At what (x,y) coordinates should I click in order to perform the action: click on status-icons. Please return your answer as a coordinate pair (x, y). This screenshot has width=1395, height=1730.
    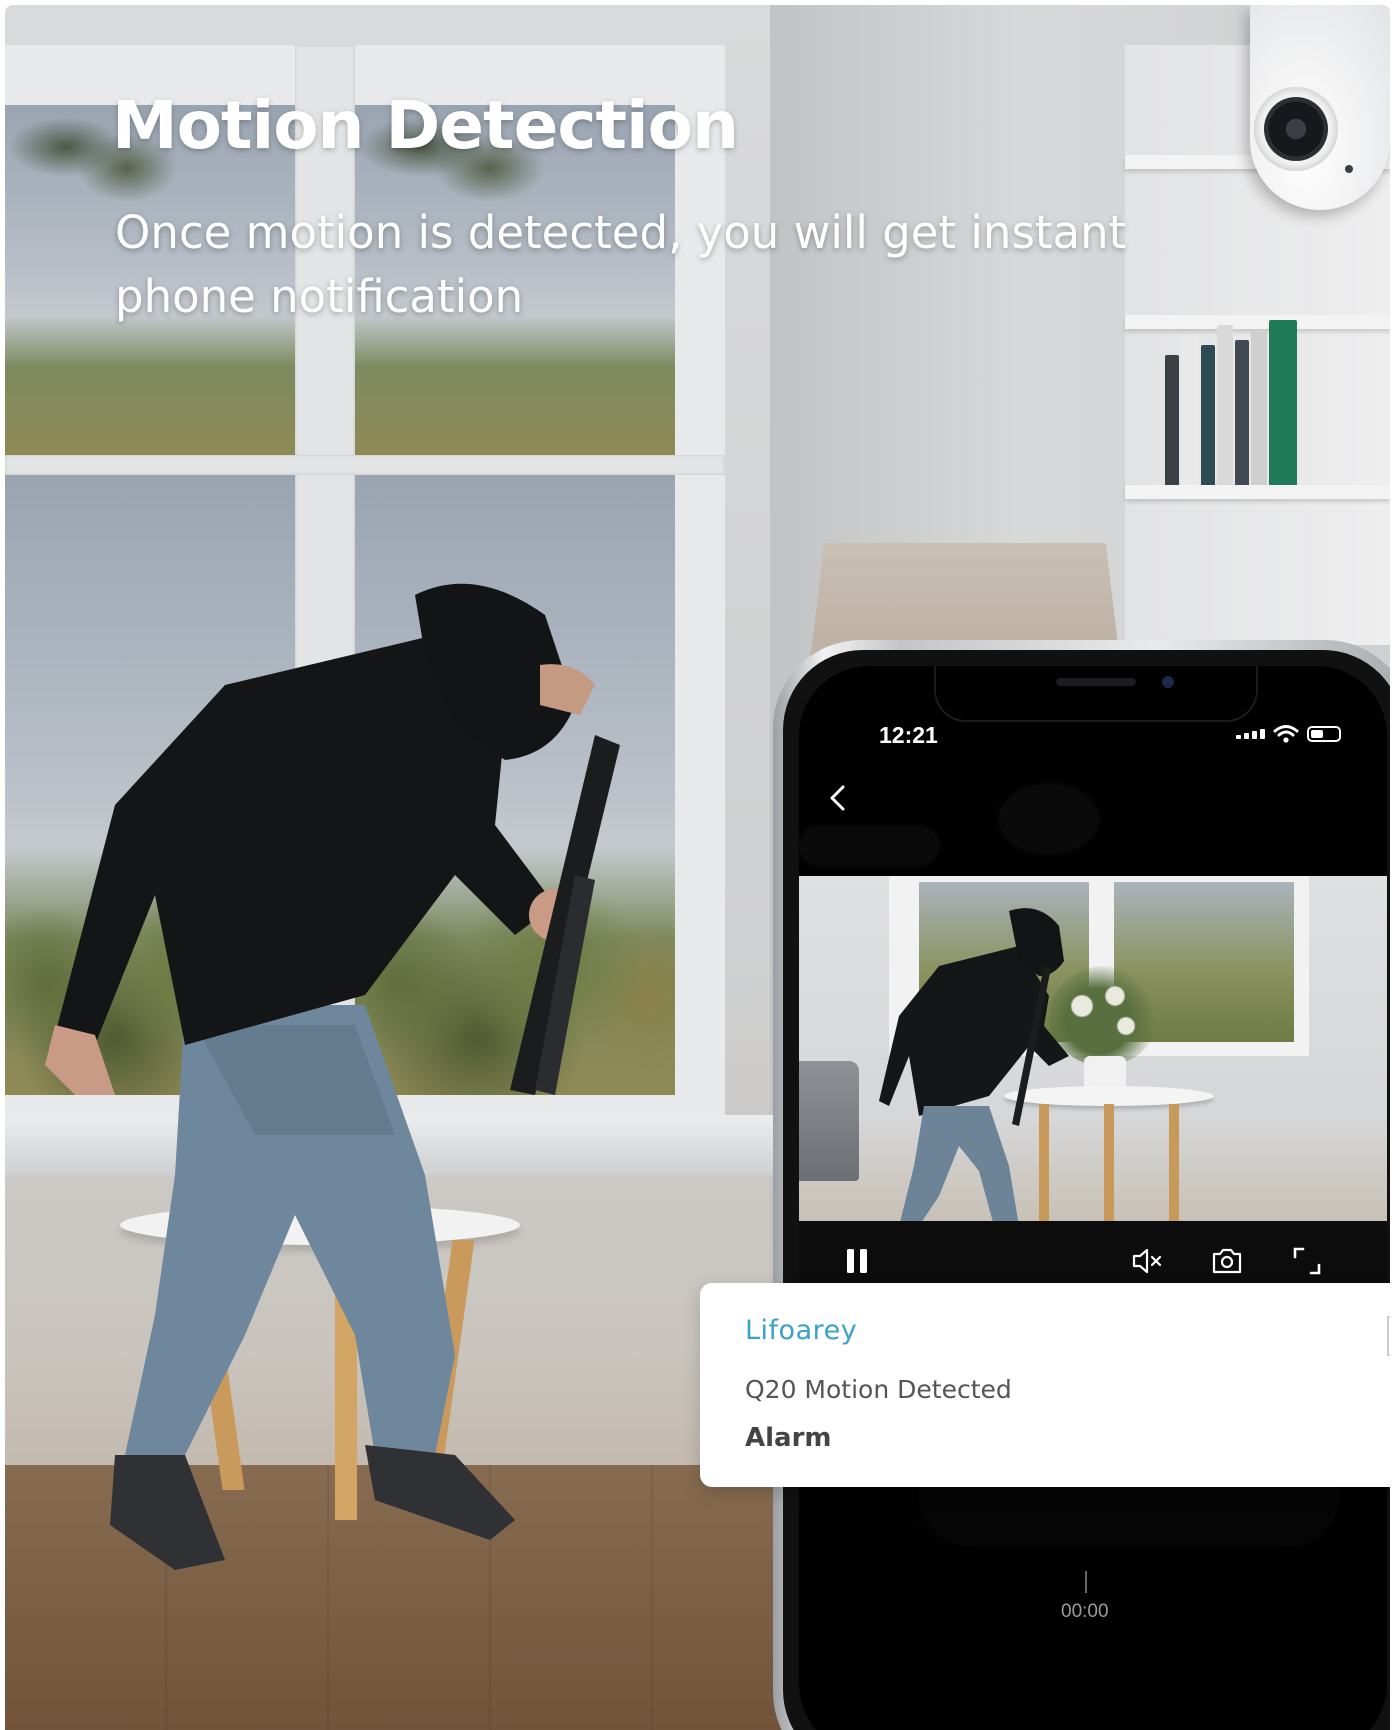
    Looking at the image, I should click on (1288, 734).